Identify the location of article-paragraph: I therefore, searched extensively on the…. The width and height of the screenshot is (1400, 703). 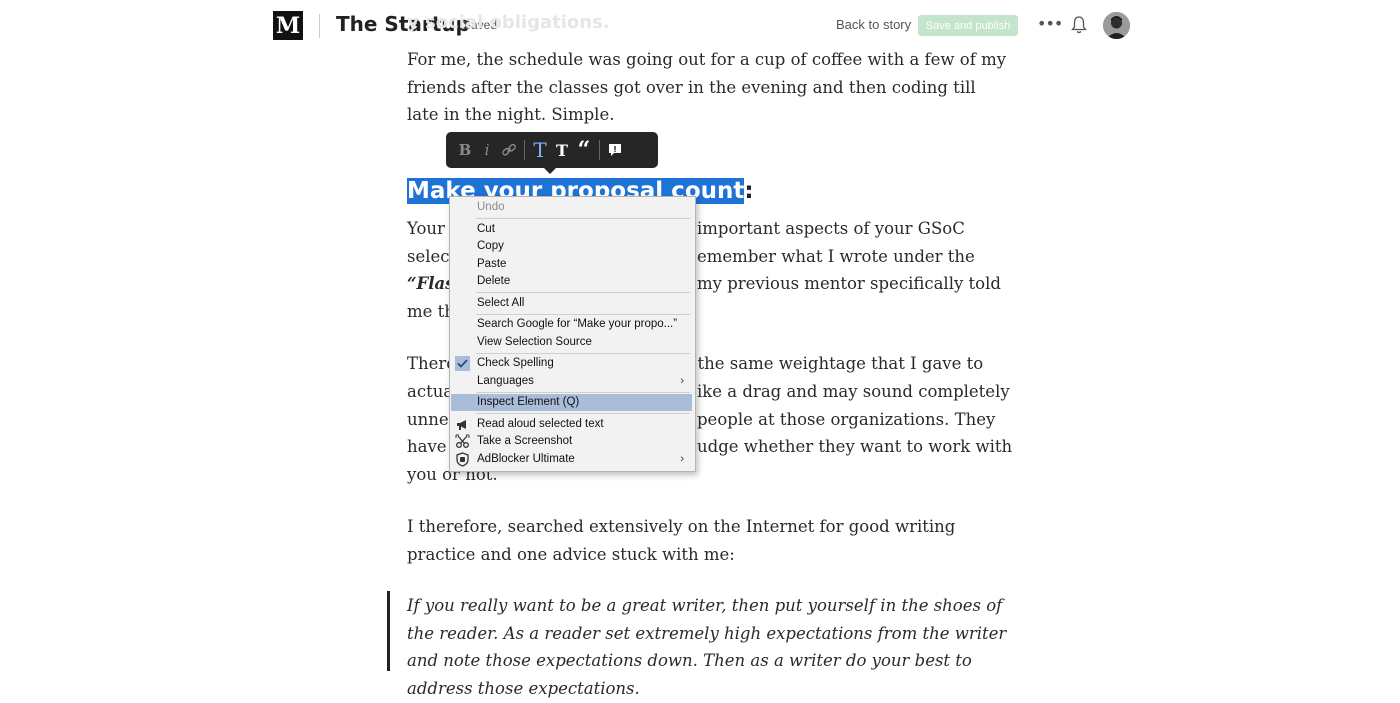
(702, 540).